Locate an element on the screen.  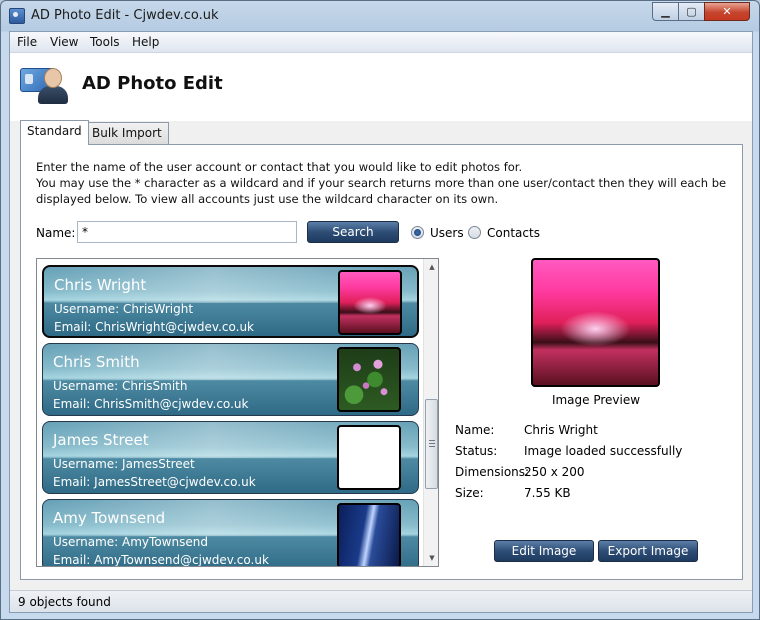
name-search-input is located at coordinates (187, 232).